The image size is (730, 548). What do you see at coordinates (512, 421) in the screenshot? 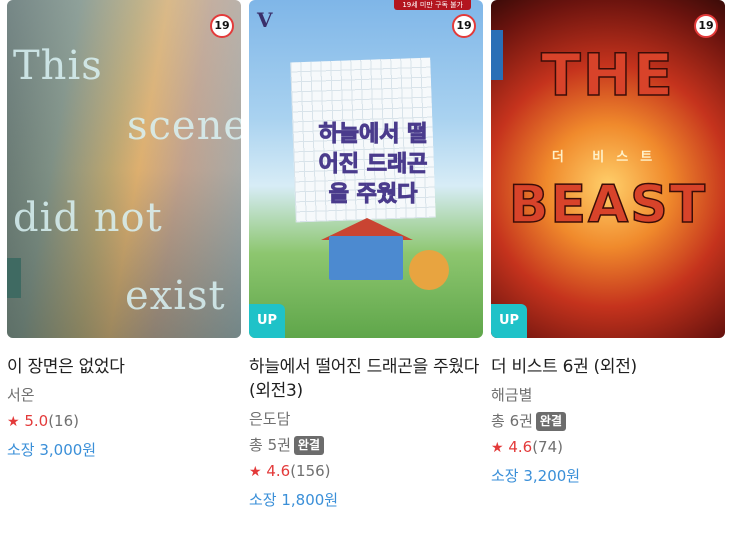
I see `volume-count: 총 6권` at bounding box center [512, 421].